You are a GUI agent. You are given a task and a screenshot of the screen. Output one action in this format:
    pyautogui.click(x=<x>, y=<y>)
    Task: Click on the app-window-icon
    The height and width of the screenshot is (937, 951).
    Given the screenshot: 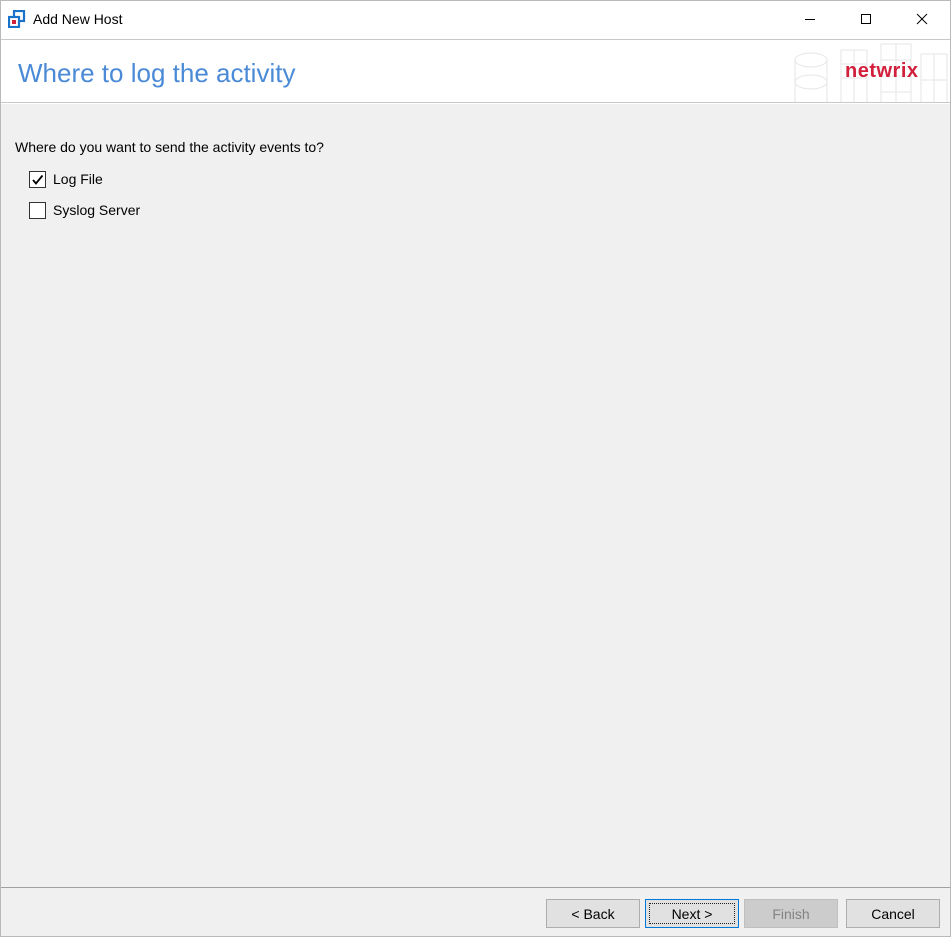 What is the action you would take?
    pyautogui.click(x=16, y=19)
    